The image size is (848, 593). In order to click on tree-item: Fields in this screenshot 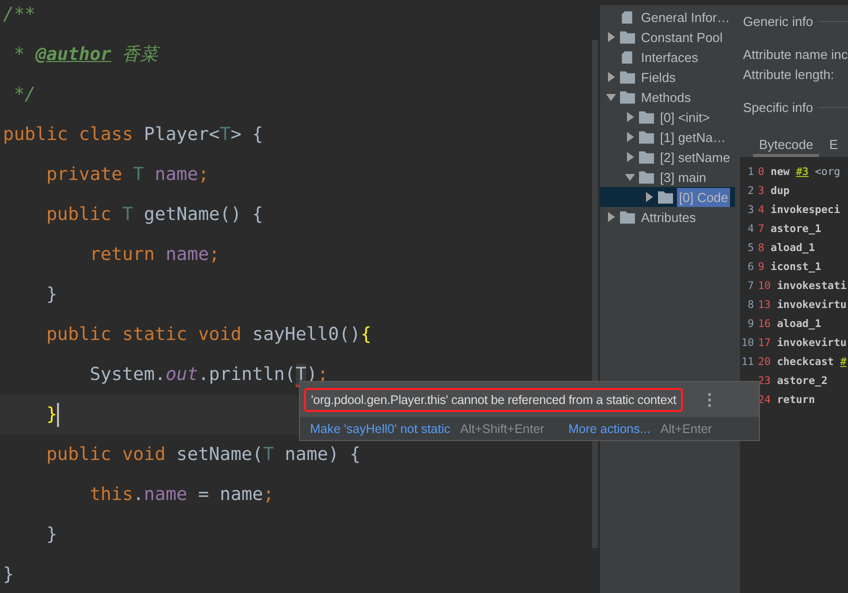, I will do `click(658, 77)`.